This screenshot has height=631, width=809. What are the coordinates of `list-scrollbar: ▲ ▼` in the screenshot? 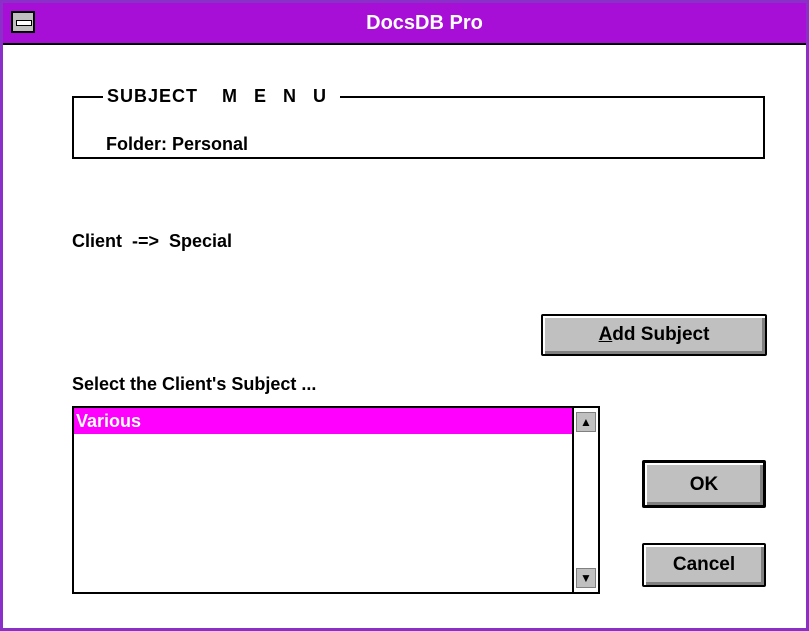 It's located at (585, 500).